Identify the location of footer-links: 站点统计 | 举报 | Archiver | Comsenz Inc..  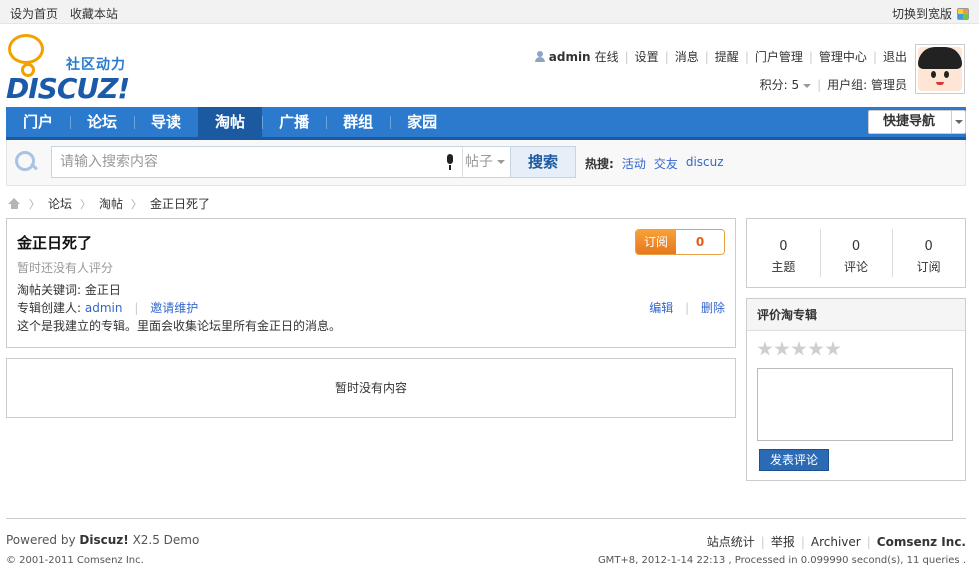
(836, 541).